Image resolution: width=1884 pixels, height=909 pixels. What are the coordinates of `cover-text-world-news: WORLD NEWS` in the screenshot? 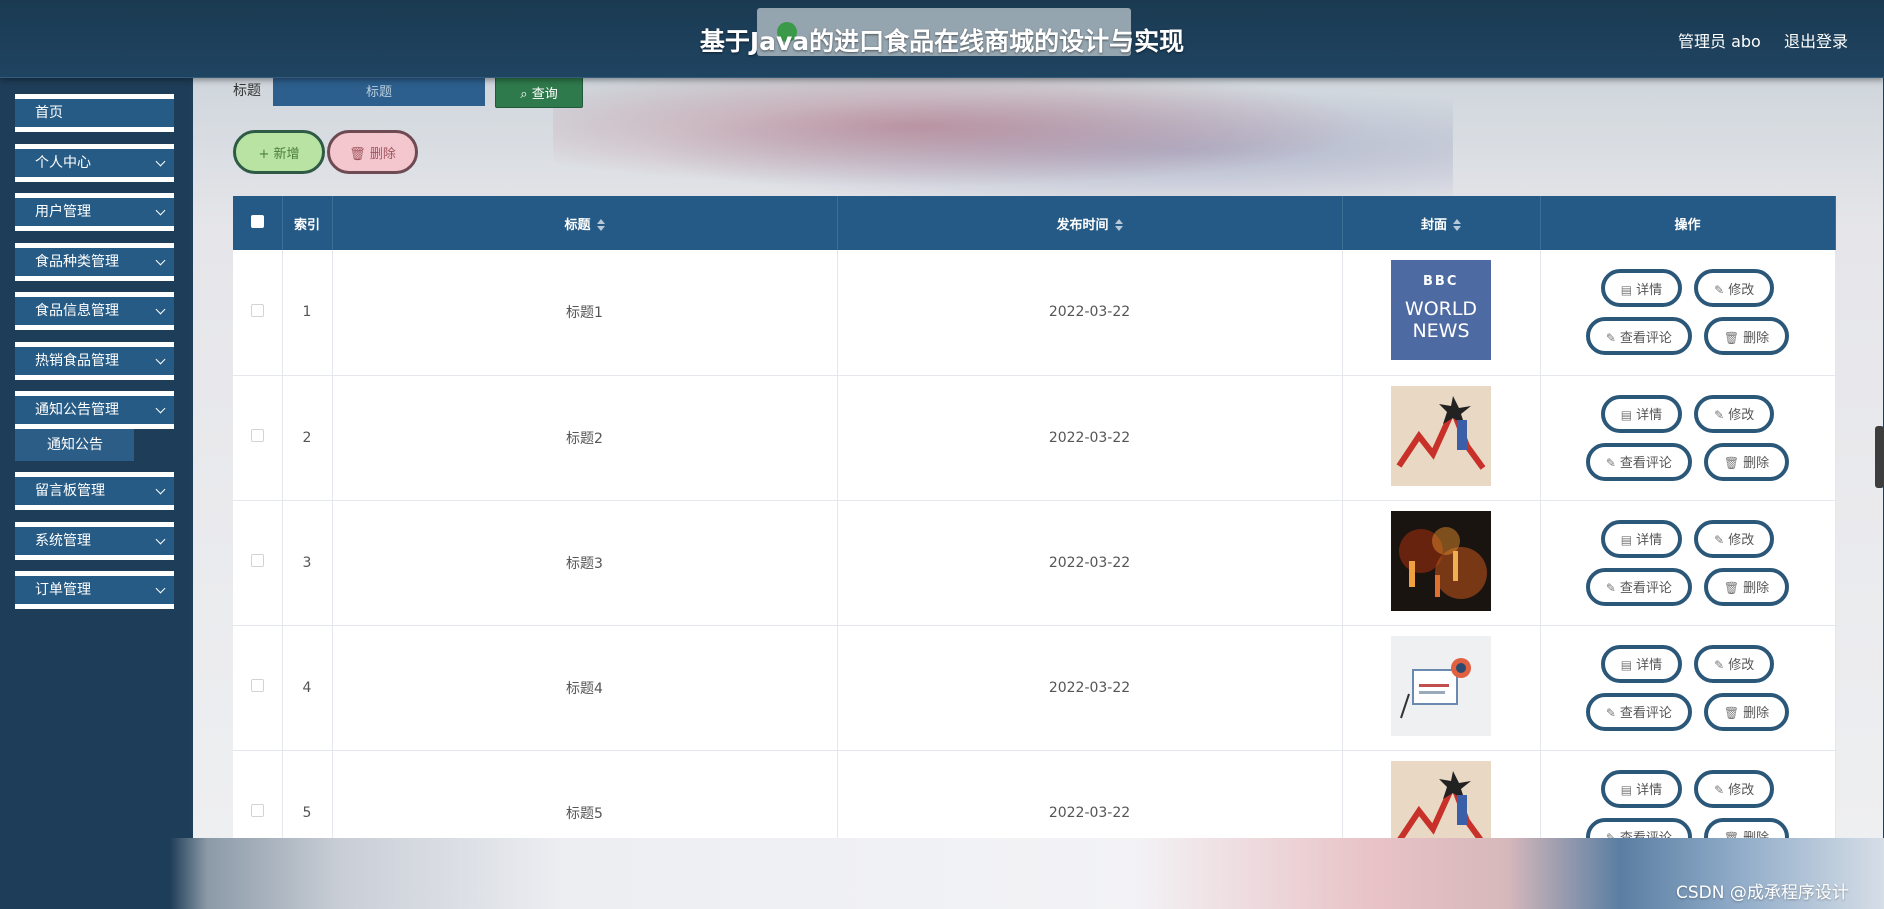 It's located at (1441, 320).